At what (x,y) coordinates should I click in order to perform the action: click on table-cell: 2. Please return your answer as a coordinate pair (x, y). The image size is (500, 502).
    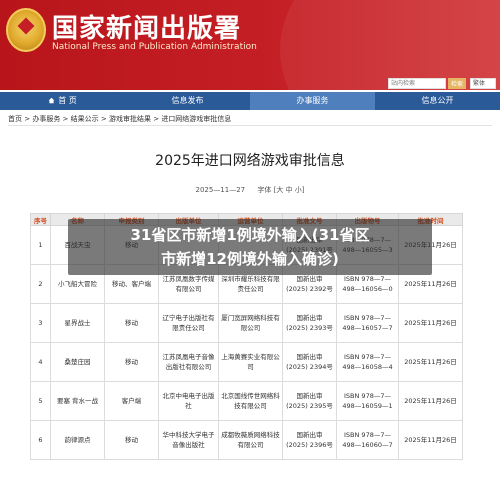
    Looking at the image, I should click on (40, 284).